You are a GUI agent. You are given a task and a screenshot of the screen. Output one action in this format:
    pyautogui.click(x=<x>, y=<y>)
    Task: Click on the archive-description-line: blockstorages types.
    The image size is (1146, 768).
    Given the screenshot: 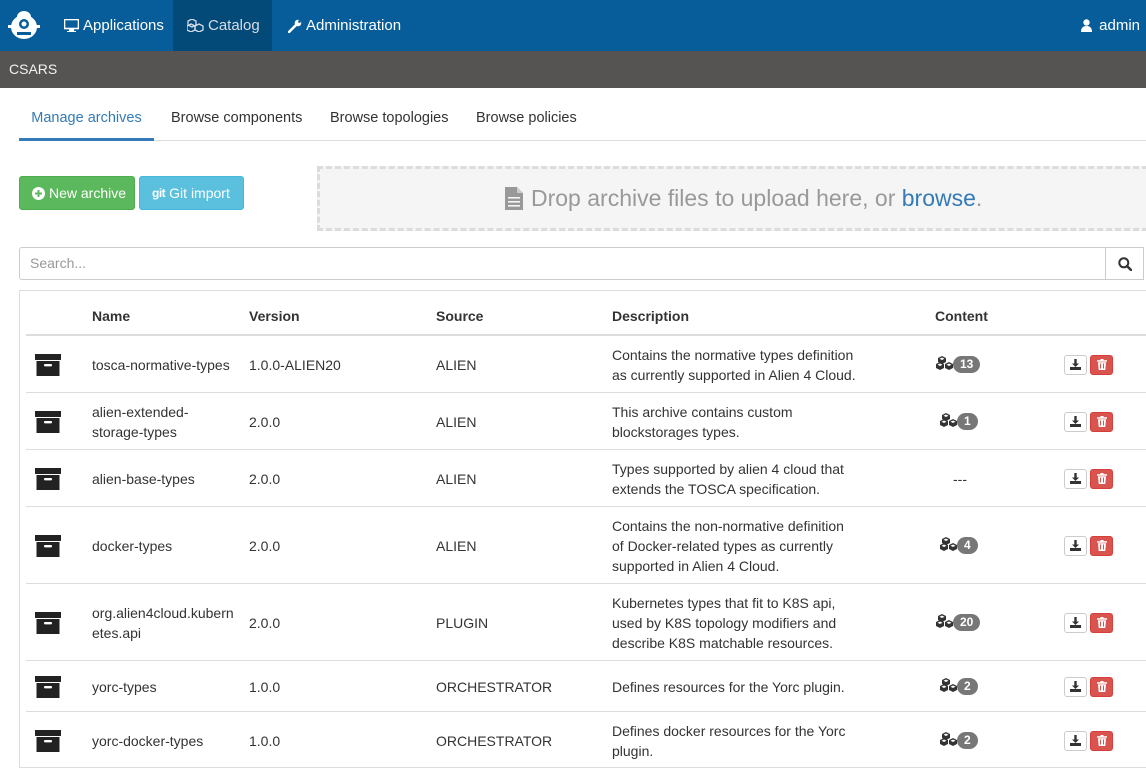 What is the action you would take?
    pyautogui.click(x=676, y=431)
    